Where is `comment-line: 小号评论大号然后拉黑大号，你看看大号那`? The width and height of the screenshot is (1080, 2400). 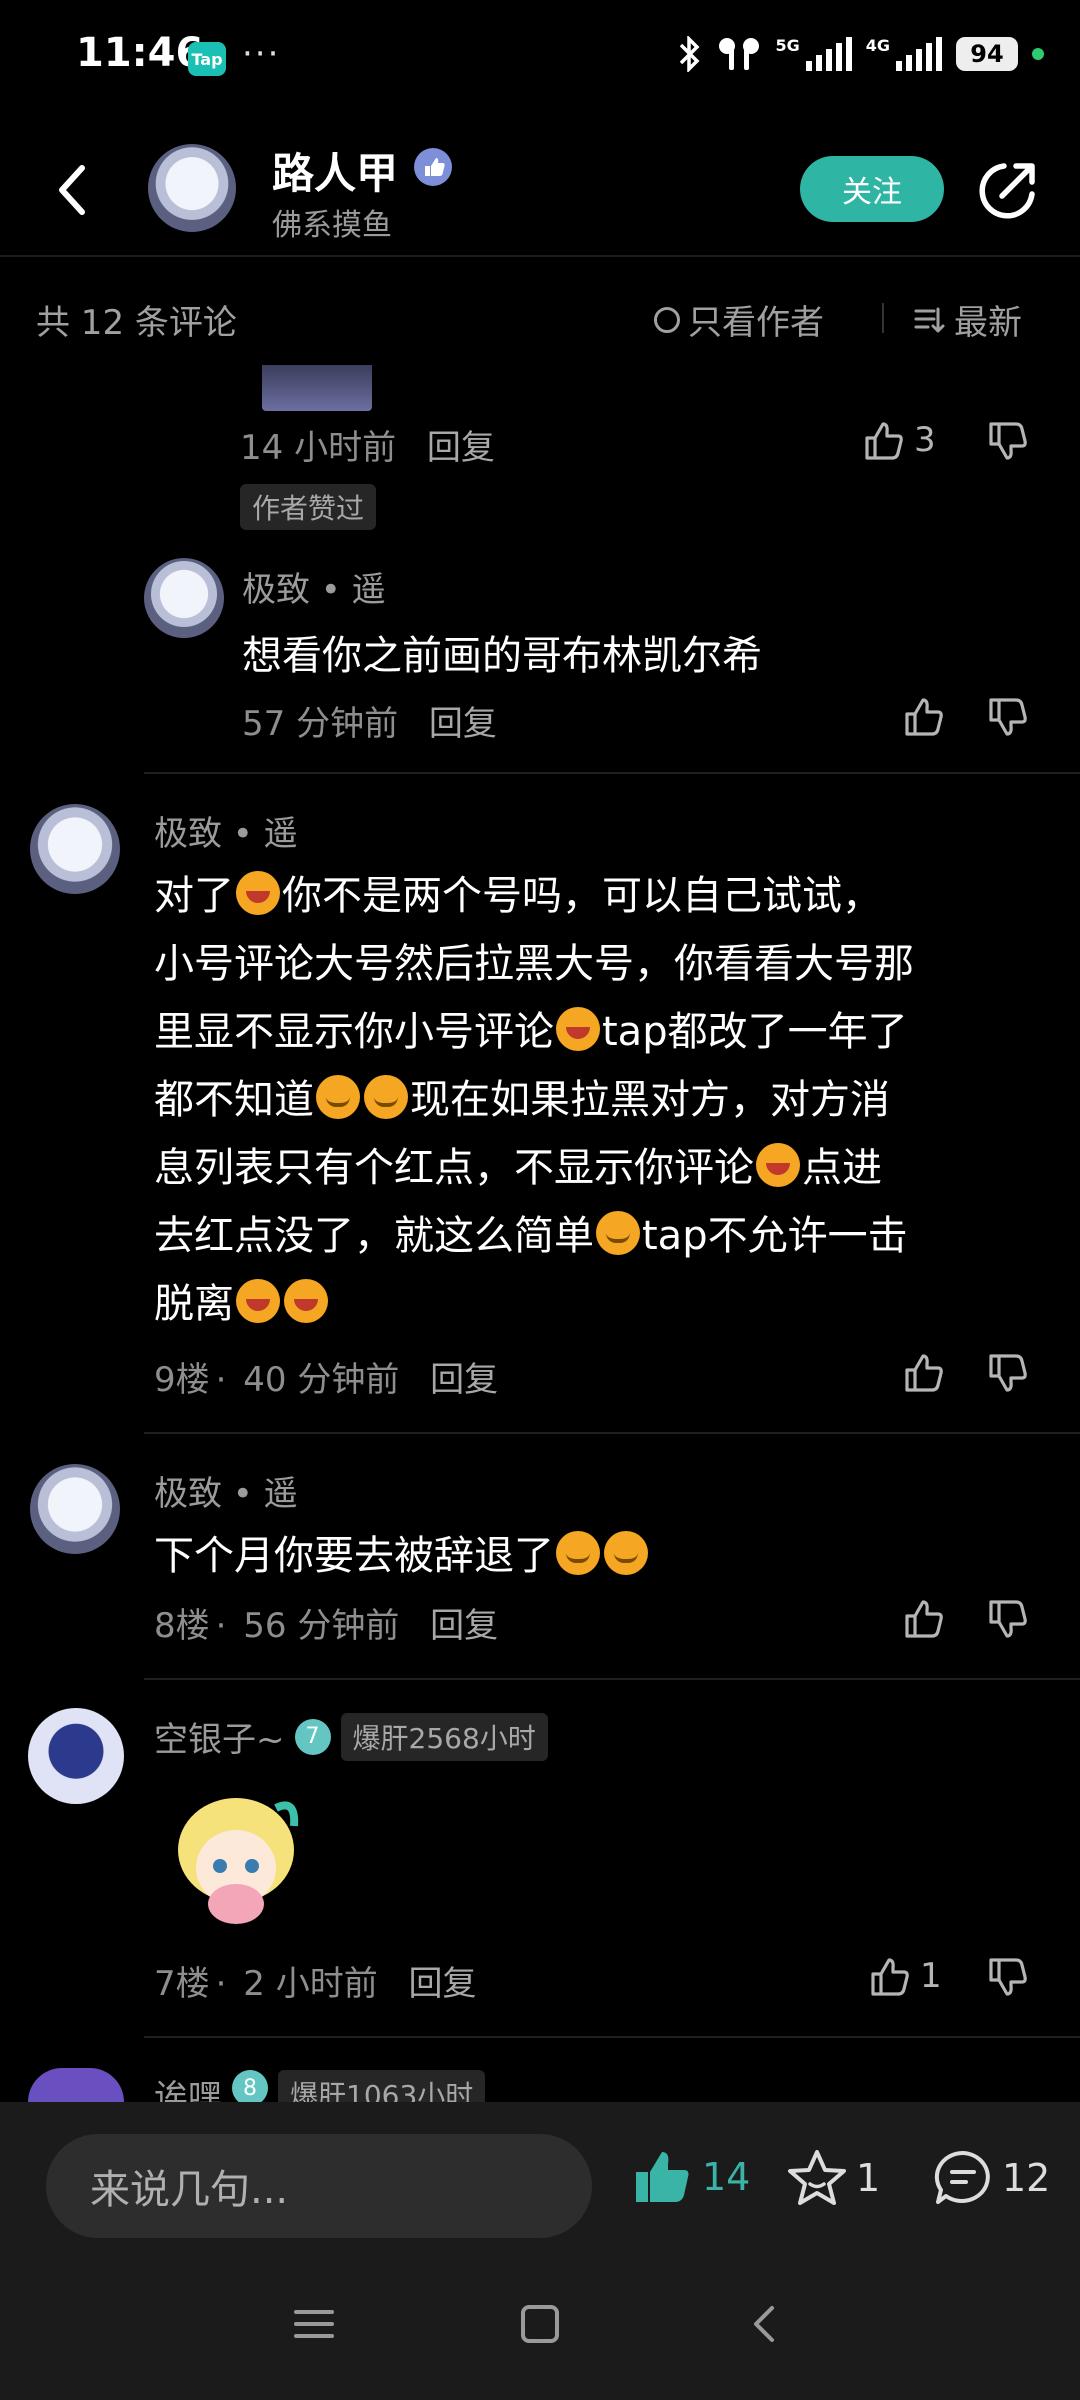
comment-line: 小号评论大号然后拉黑大号，你看看大号那 is located at coordinates (534, 964).